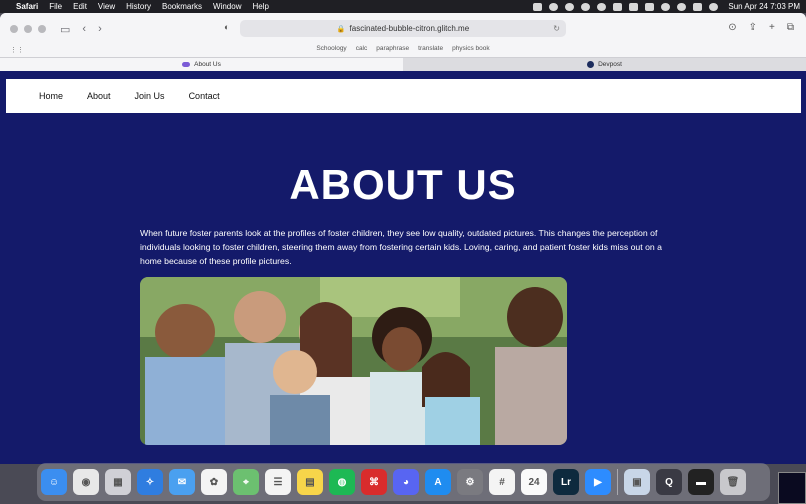 The width and height of the screenshot is (806, 504). What do you see at coordinates (764, 6) in the screenshot?
I see `menubar-clock: Sun Apr 24 7:03 PM` at bounding box center [764, 6].